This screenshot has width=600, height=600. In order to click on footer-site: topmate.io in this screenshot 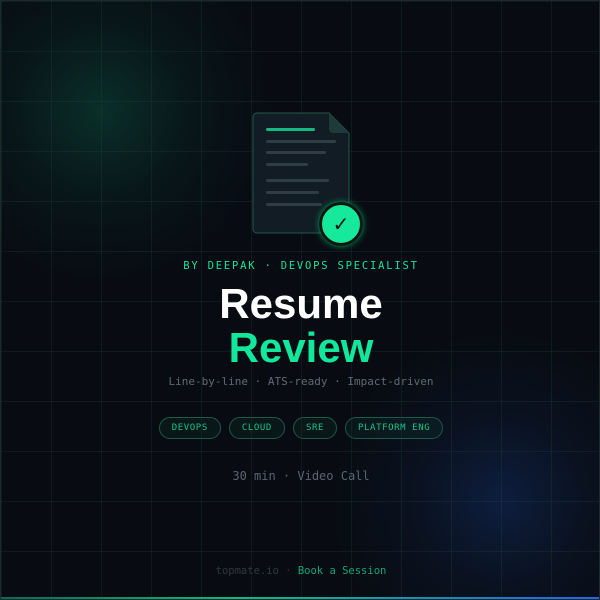, I will do `click(247, 571)`.